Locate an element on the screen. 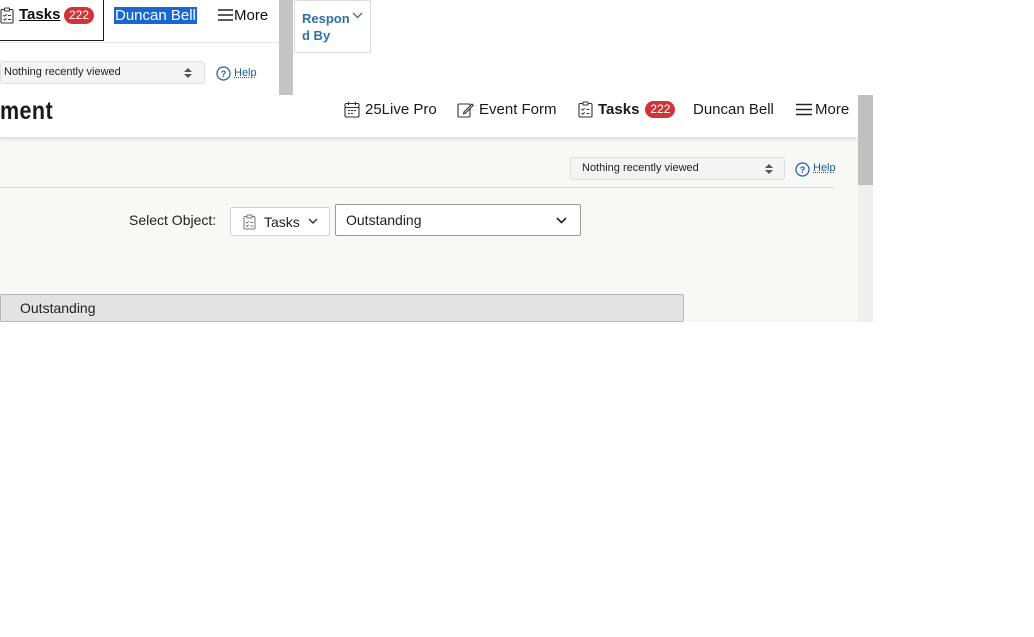 Image resolution: width=1034 pixels, height=637 pixels. nav-tasks-label: Tasks is located at coordinates (619, 109).